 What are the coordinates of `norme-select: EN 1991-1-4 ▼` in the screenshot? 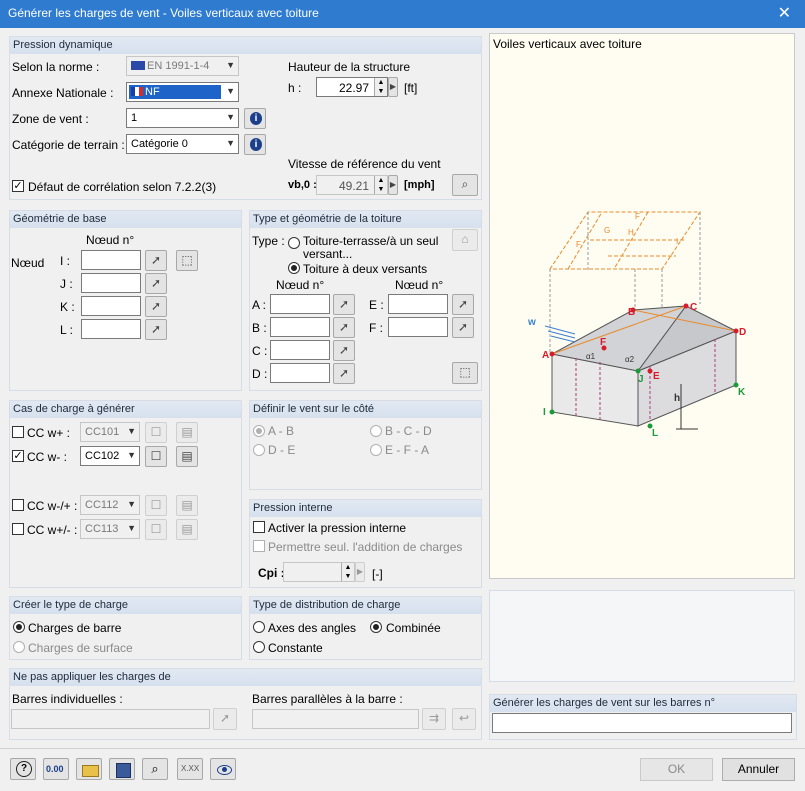 It's located at (182, 66).